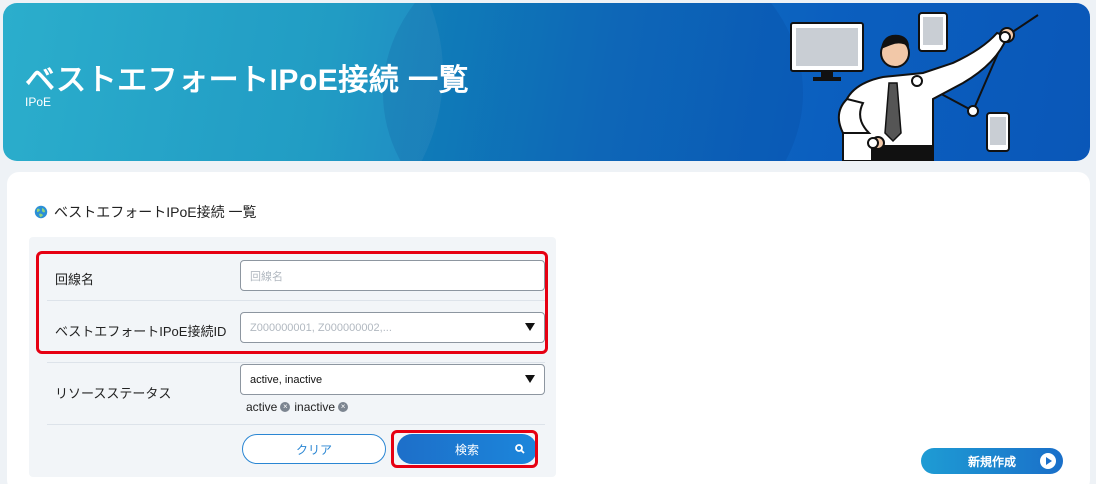  I want to click on resource-status-value: active, inactive, so click(286, 379).